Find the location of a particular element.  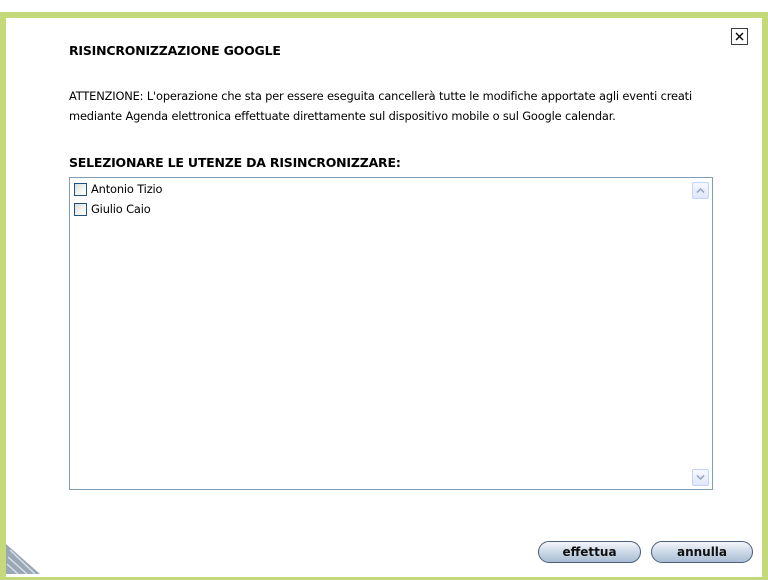

user-name: Antonio Tizio is located at coordinates (127, 189).